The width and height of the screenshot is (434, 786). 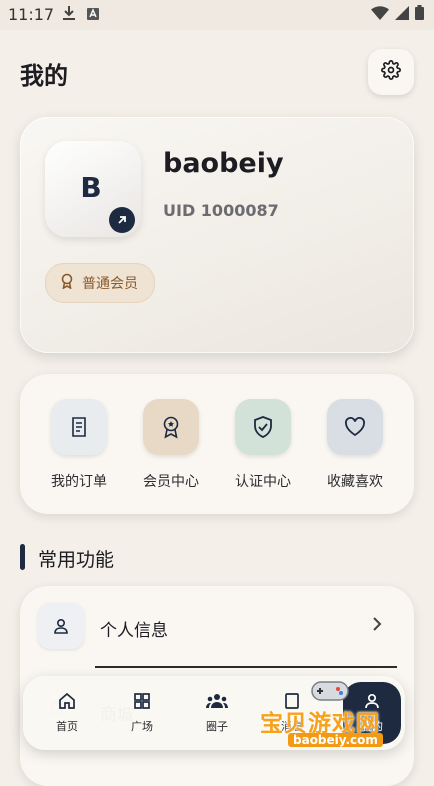 I want to click on quick-action-label: 我的订单, so click(x=79, y=482).